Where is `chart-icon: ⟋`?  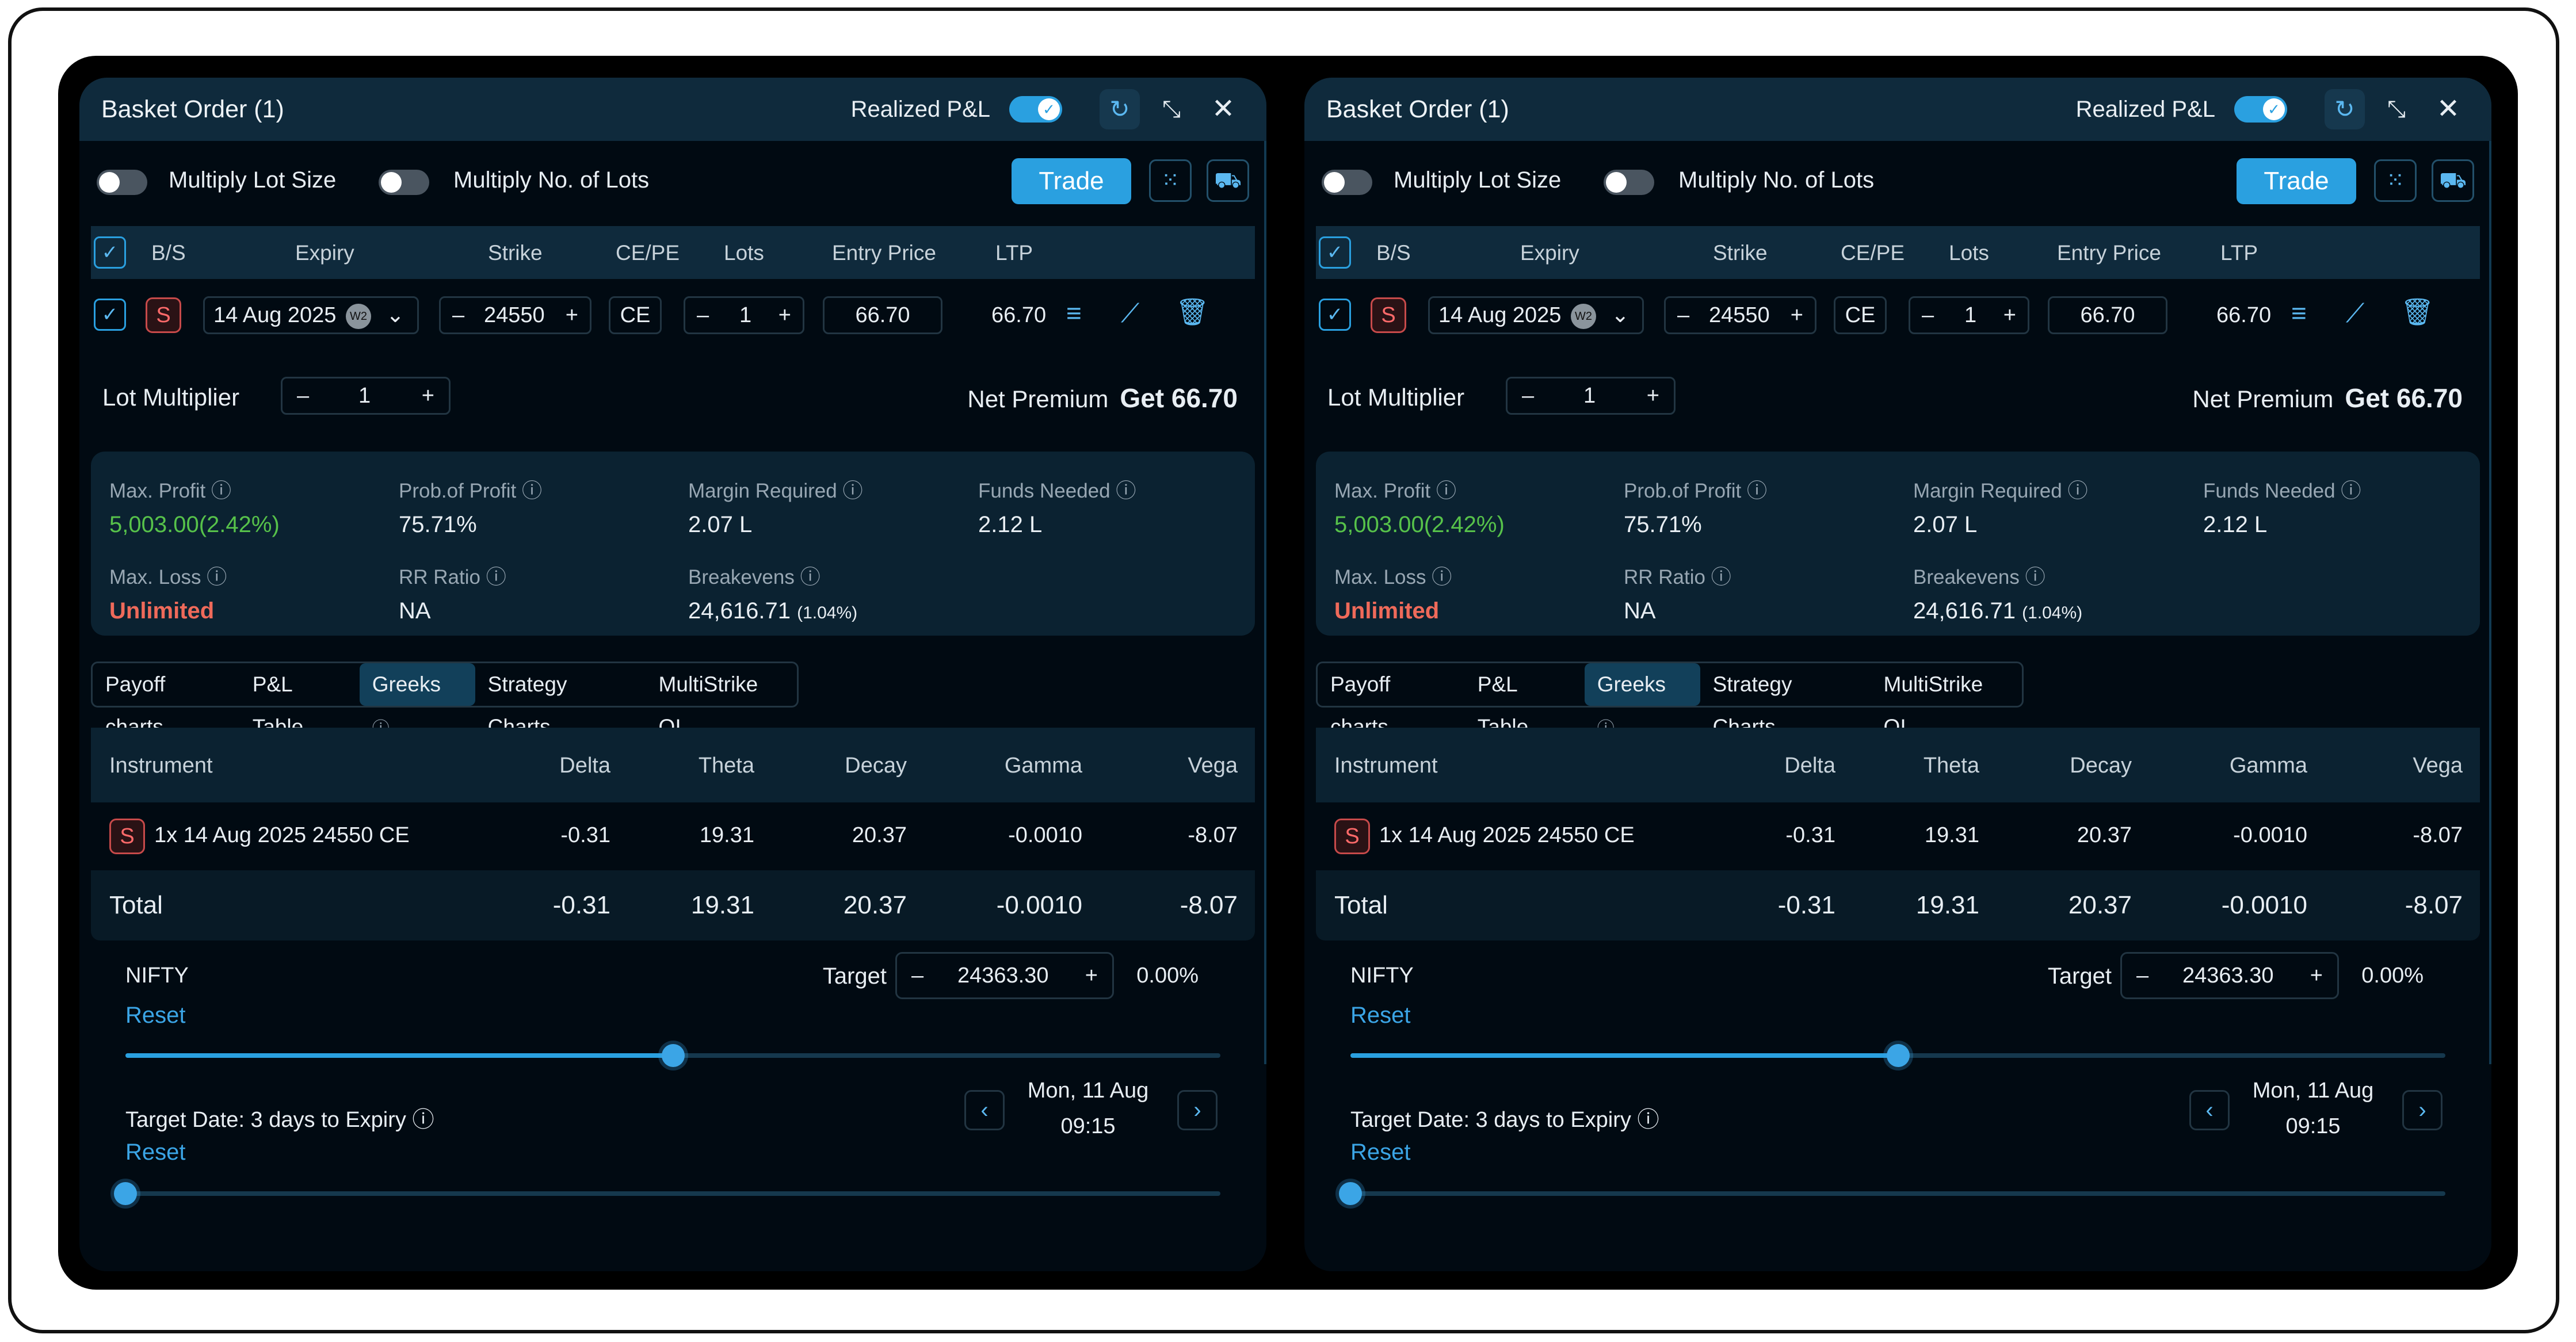
chart-icon: ⟋ is located at coordinates (1130, 314).